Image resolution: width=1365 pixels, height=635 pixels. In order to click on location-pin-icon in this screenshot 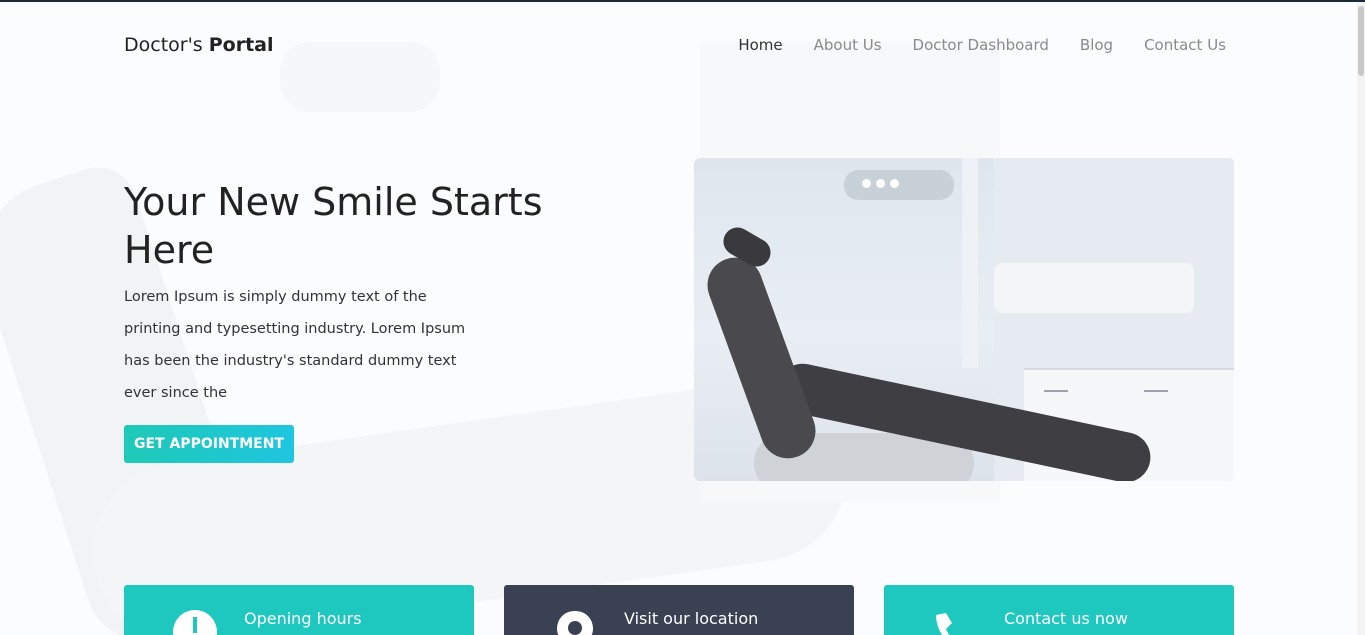, I will do `click(575, 623)`.